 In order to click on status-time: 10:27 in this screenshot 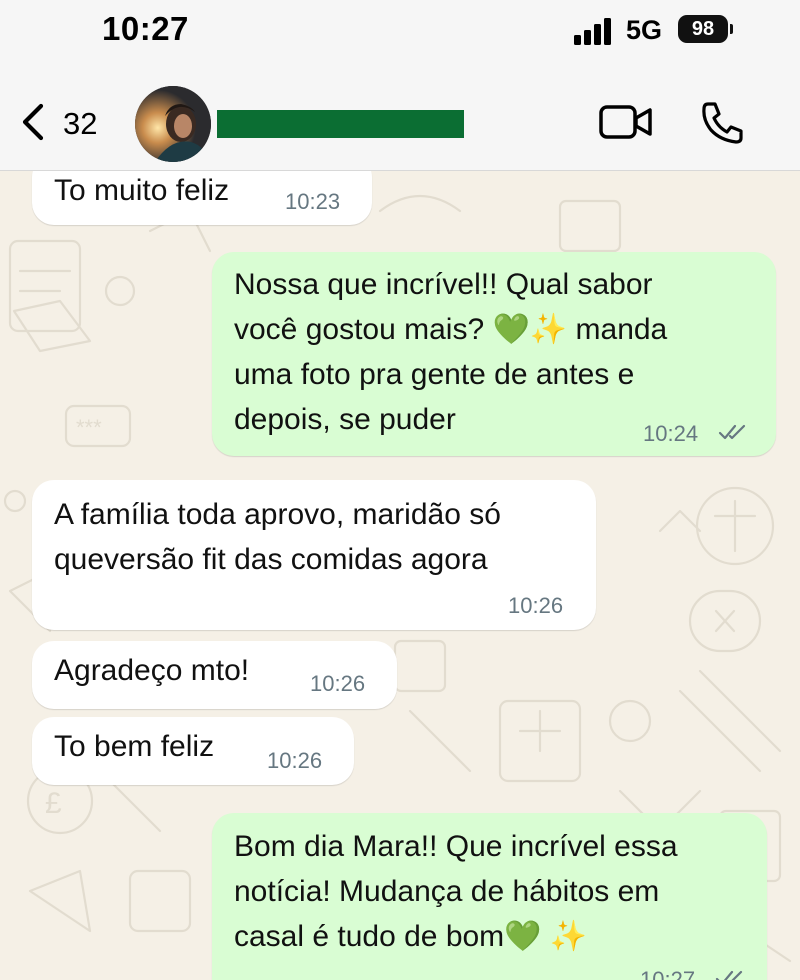, I will do `click(145, 28)`.